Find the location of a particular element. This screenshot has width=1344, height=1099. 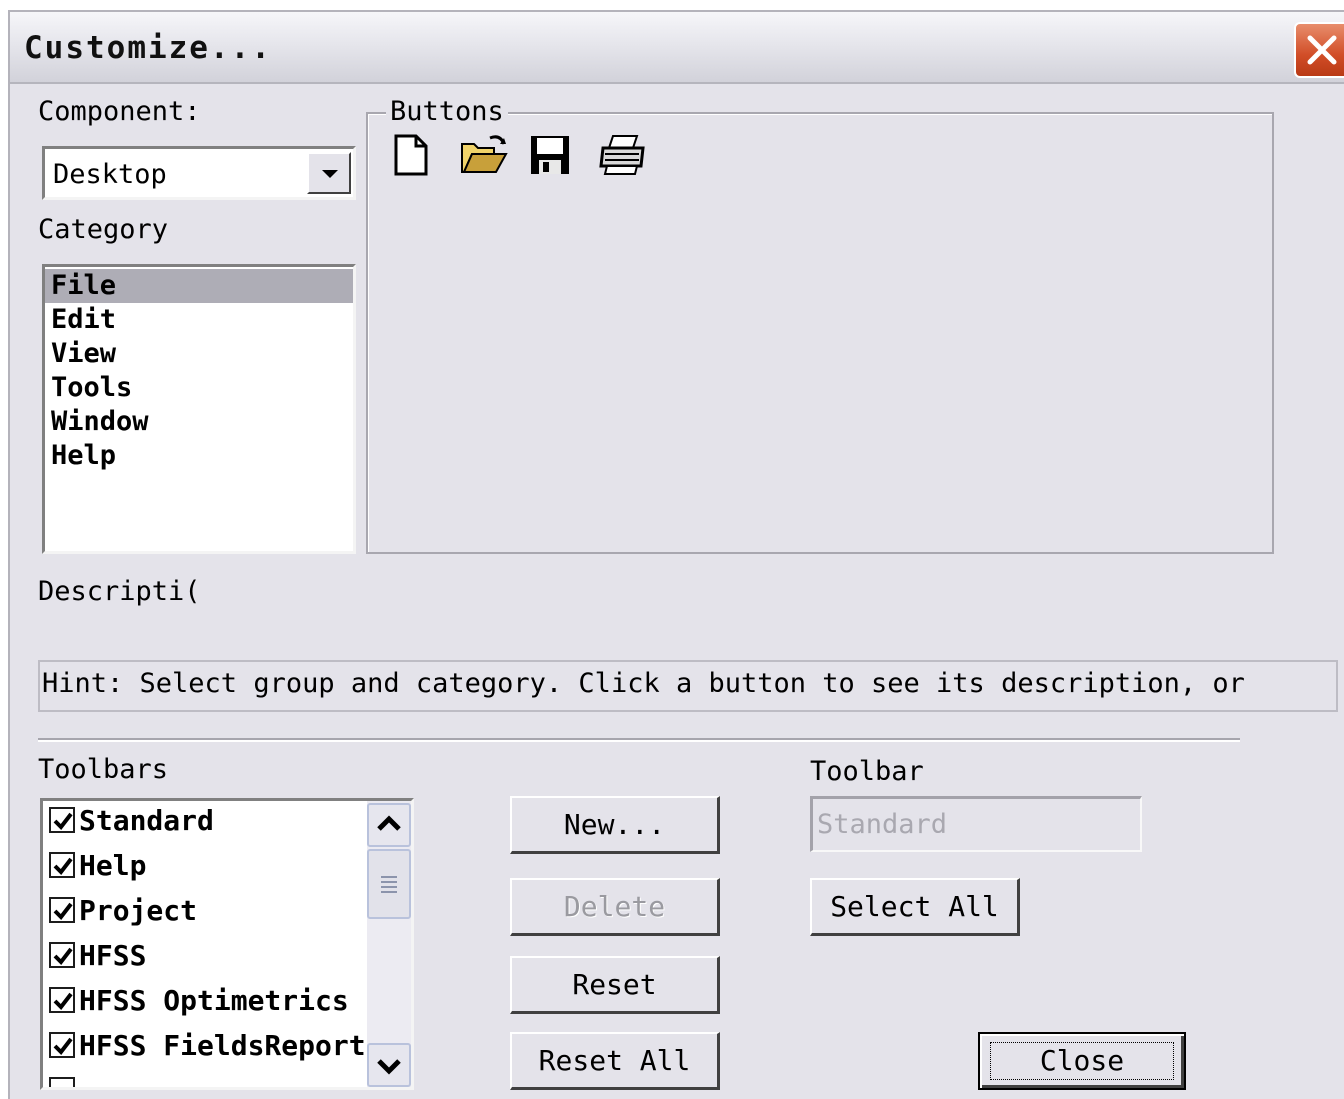

toolbars-scrollbar is located at coordinates (389, 944).